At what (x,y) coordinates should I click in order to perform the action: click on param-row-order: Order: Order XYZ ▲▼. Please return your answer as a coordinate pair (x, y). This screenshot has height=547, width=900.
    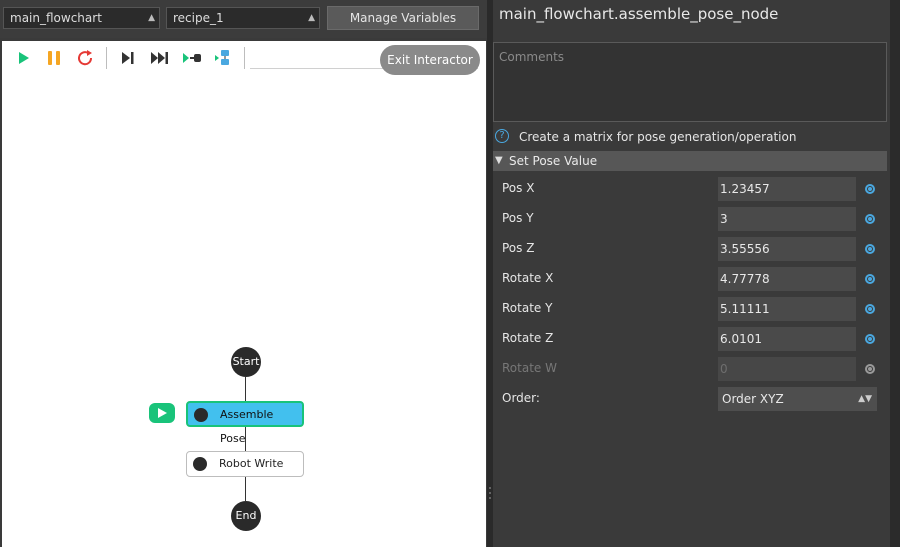
    Looking at the image, I should click on (690, 399).